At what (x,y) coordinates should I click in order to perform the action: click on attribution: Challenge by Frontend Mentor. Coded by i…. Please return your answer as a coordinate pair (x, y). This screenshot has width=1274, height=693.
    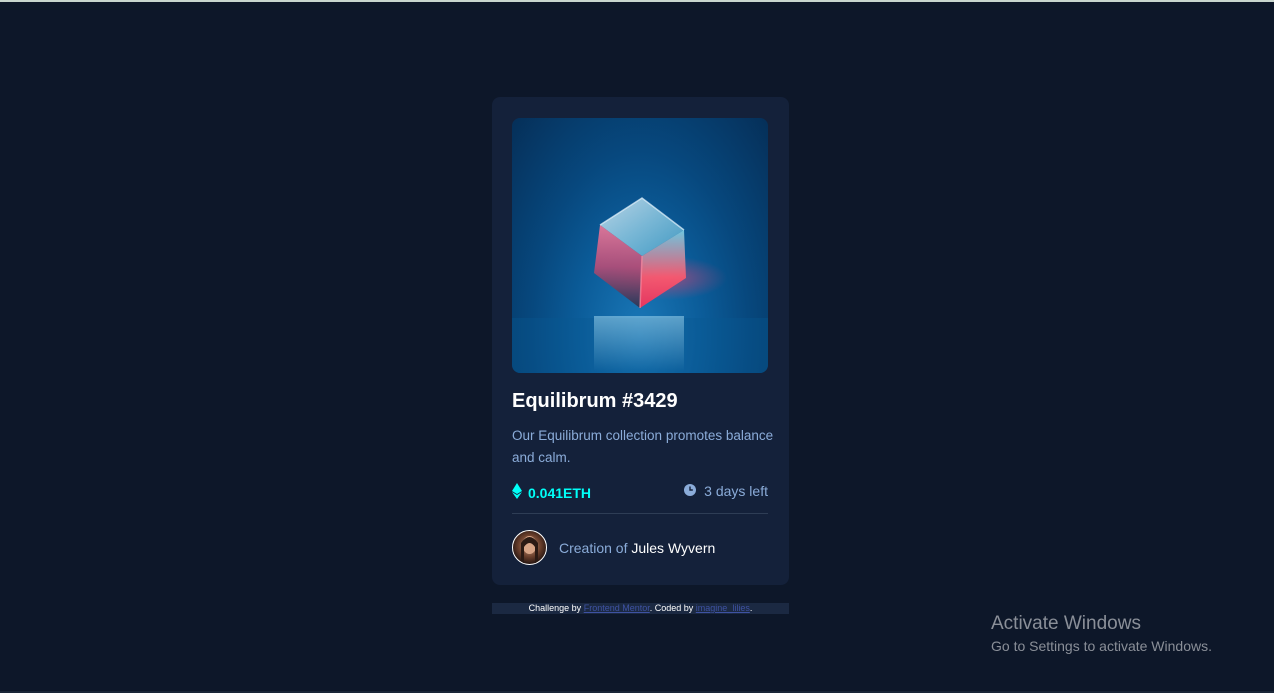
    Looking at the image, I should click on (640, 608).